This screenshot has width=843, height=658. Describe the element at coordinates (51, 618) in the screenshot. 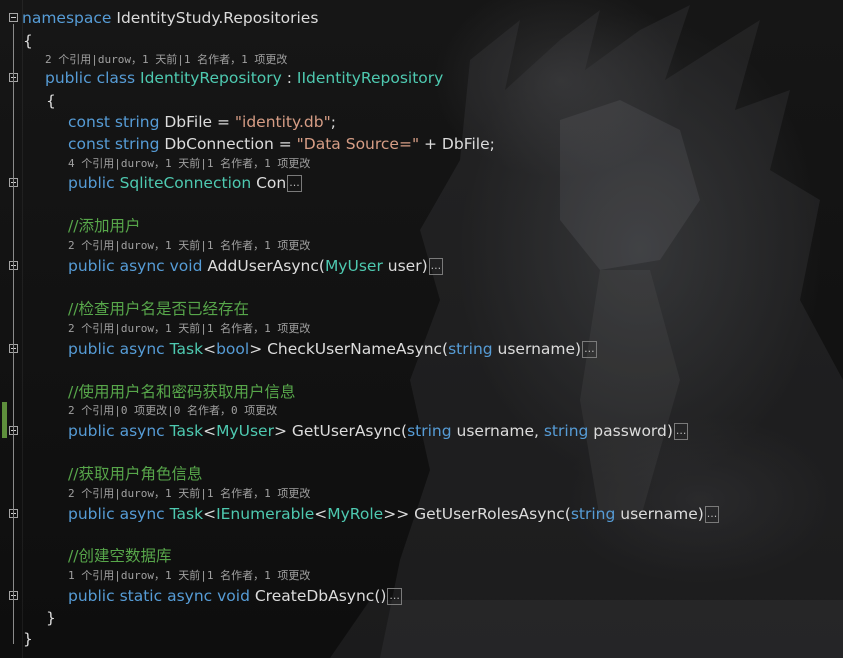

I see `class-close-brace: }` at that location.